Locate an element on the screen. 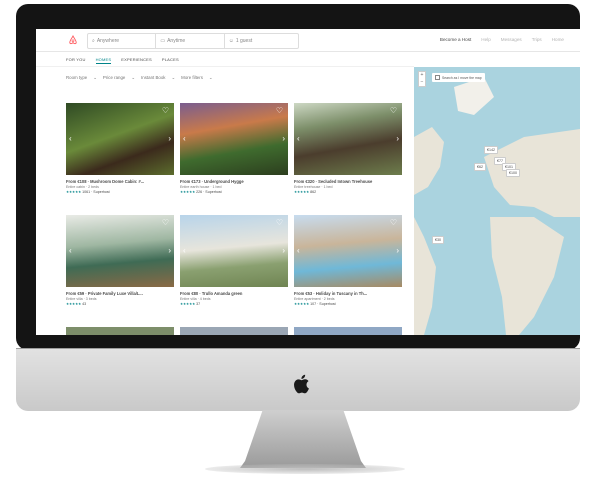  listing-title: From €320 · Secluded Intown Treehouse is located at coordinates (348, 181).